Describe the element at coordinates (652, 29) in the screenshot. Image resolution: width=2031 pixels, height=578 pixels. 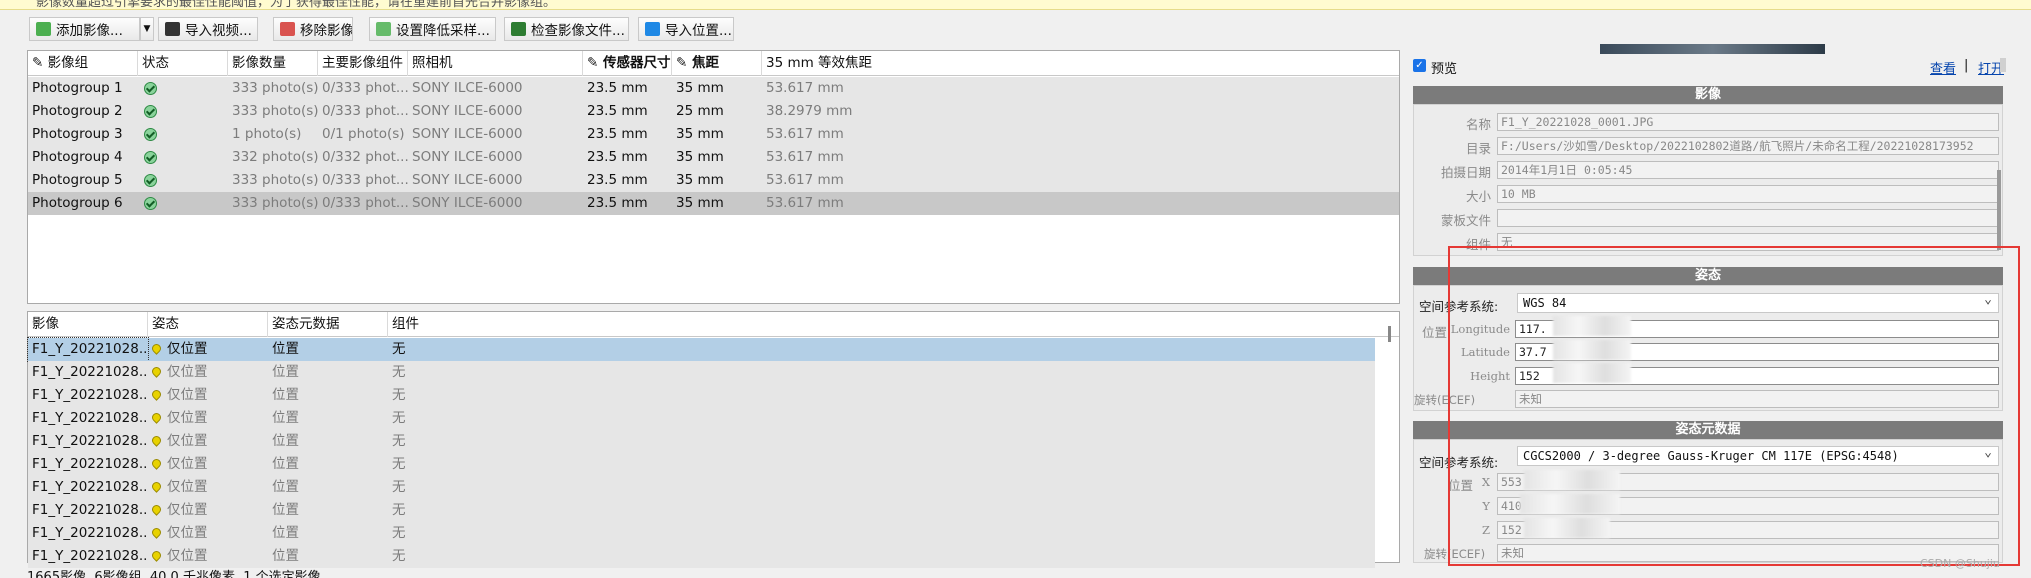
I see `import-positions-icon` at that location.